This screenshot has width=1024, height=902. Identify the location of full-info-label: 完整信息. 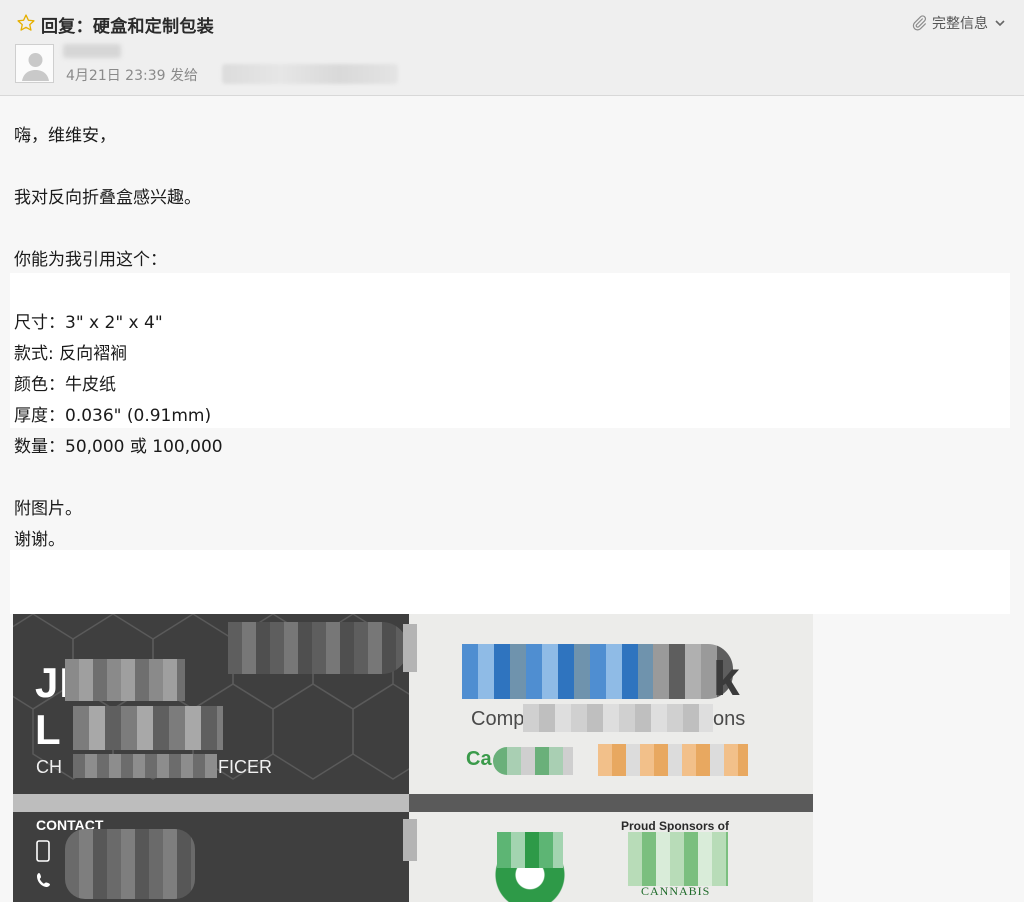
(960, 24).